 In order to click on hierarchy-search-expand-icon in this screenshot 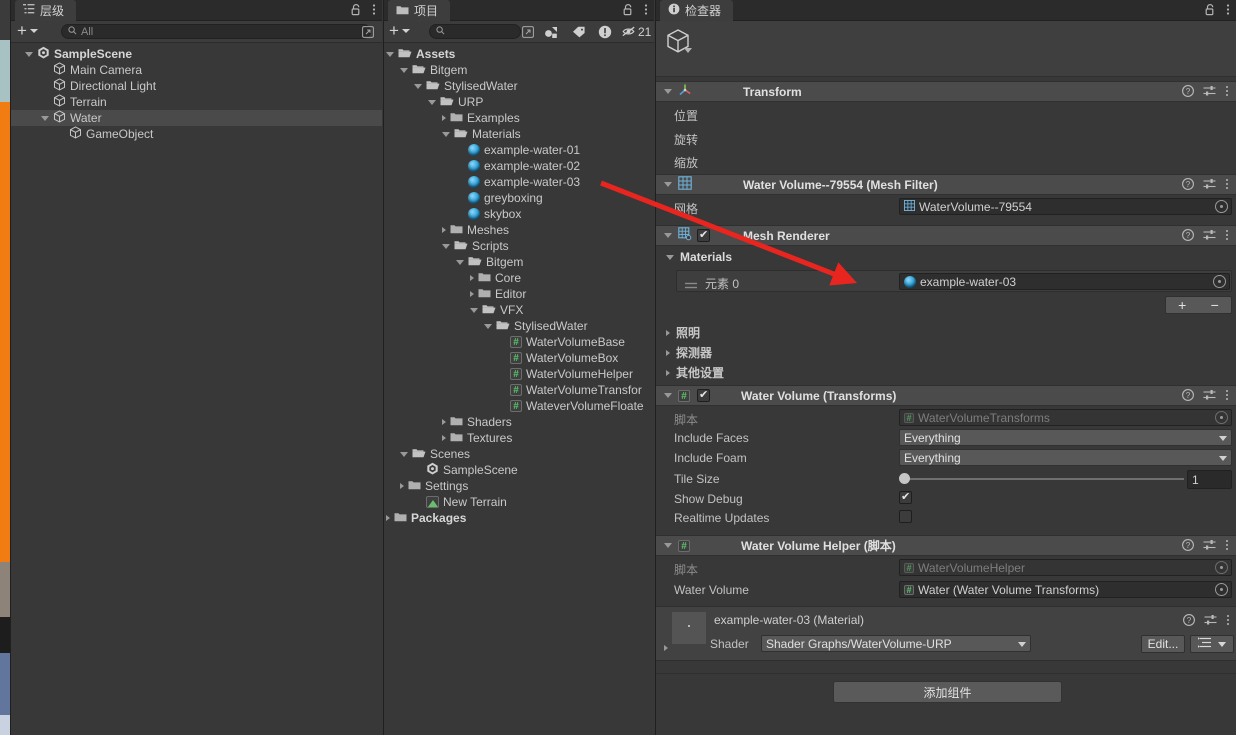, I will do `click(368, 33)`.